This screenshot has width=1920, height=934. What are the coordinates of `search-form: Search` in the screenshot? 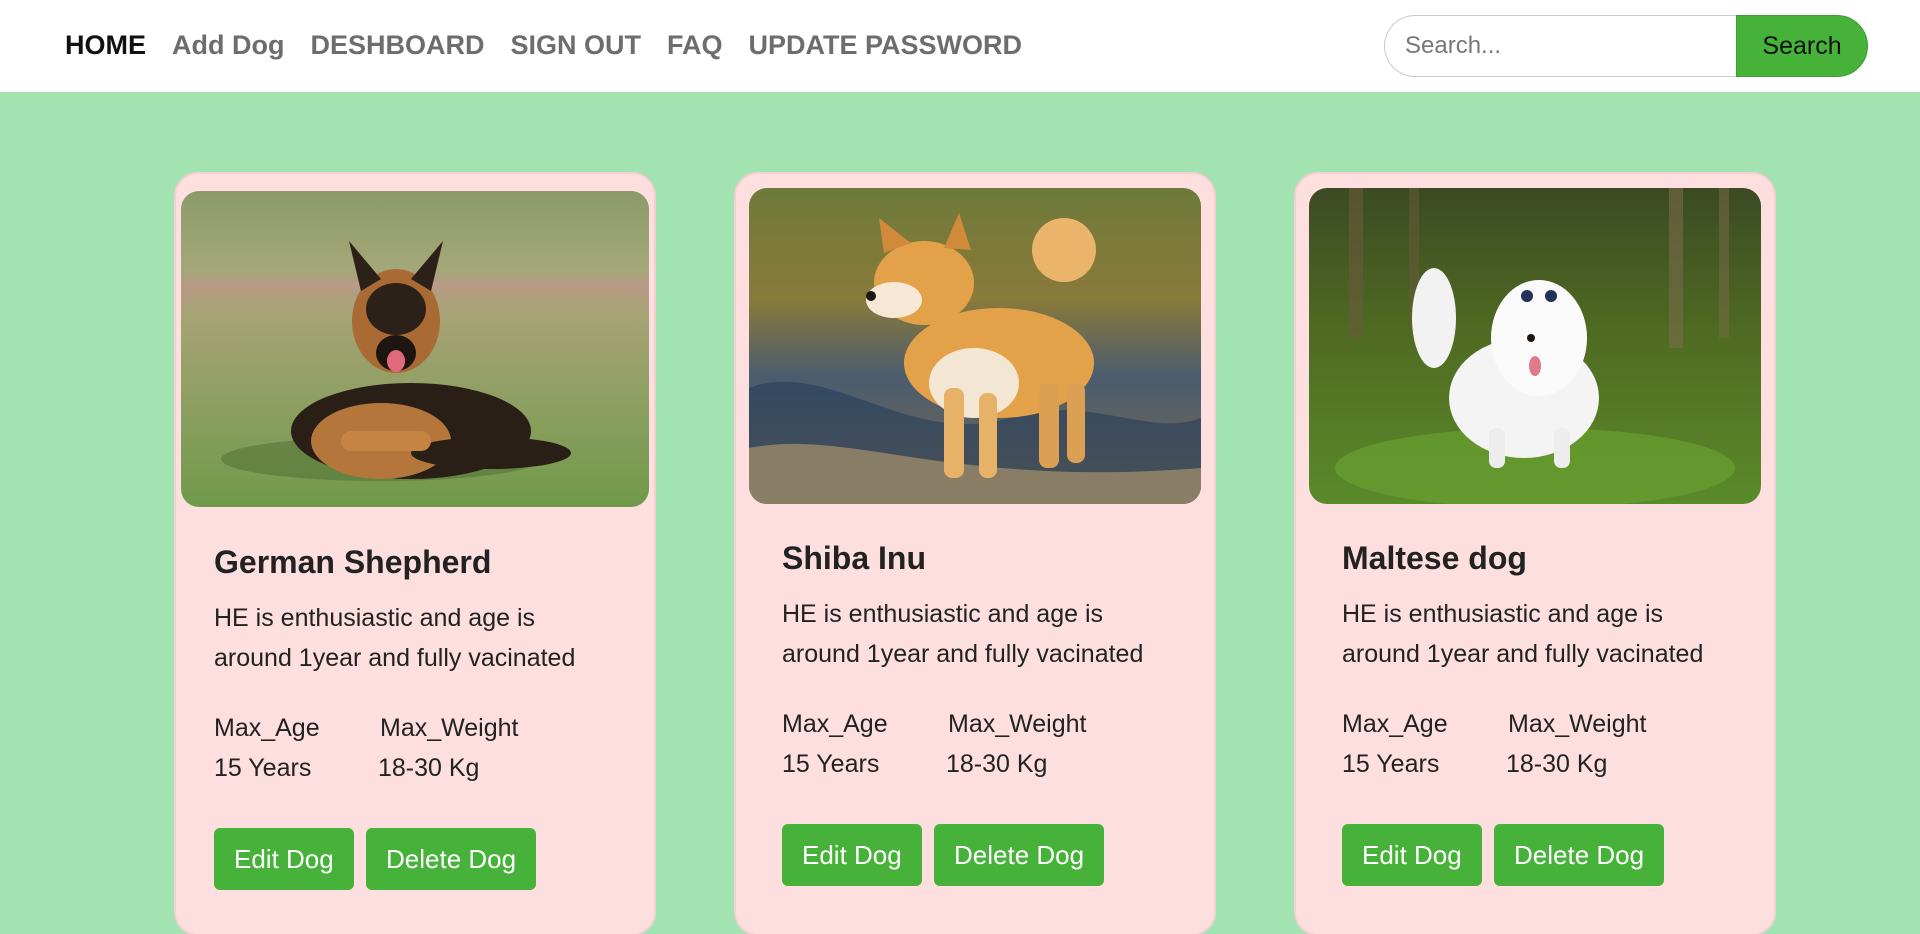 It's located at (1626, 46).